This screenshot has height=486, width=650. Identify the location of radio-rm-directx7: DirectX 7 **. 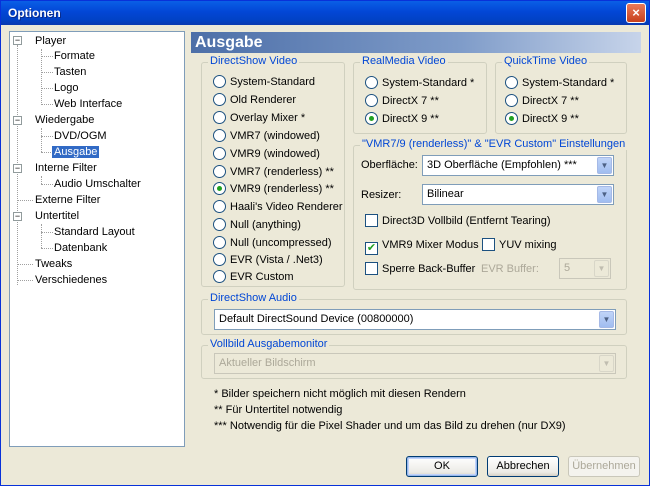
(402, 101).